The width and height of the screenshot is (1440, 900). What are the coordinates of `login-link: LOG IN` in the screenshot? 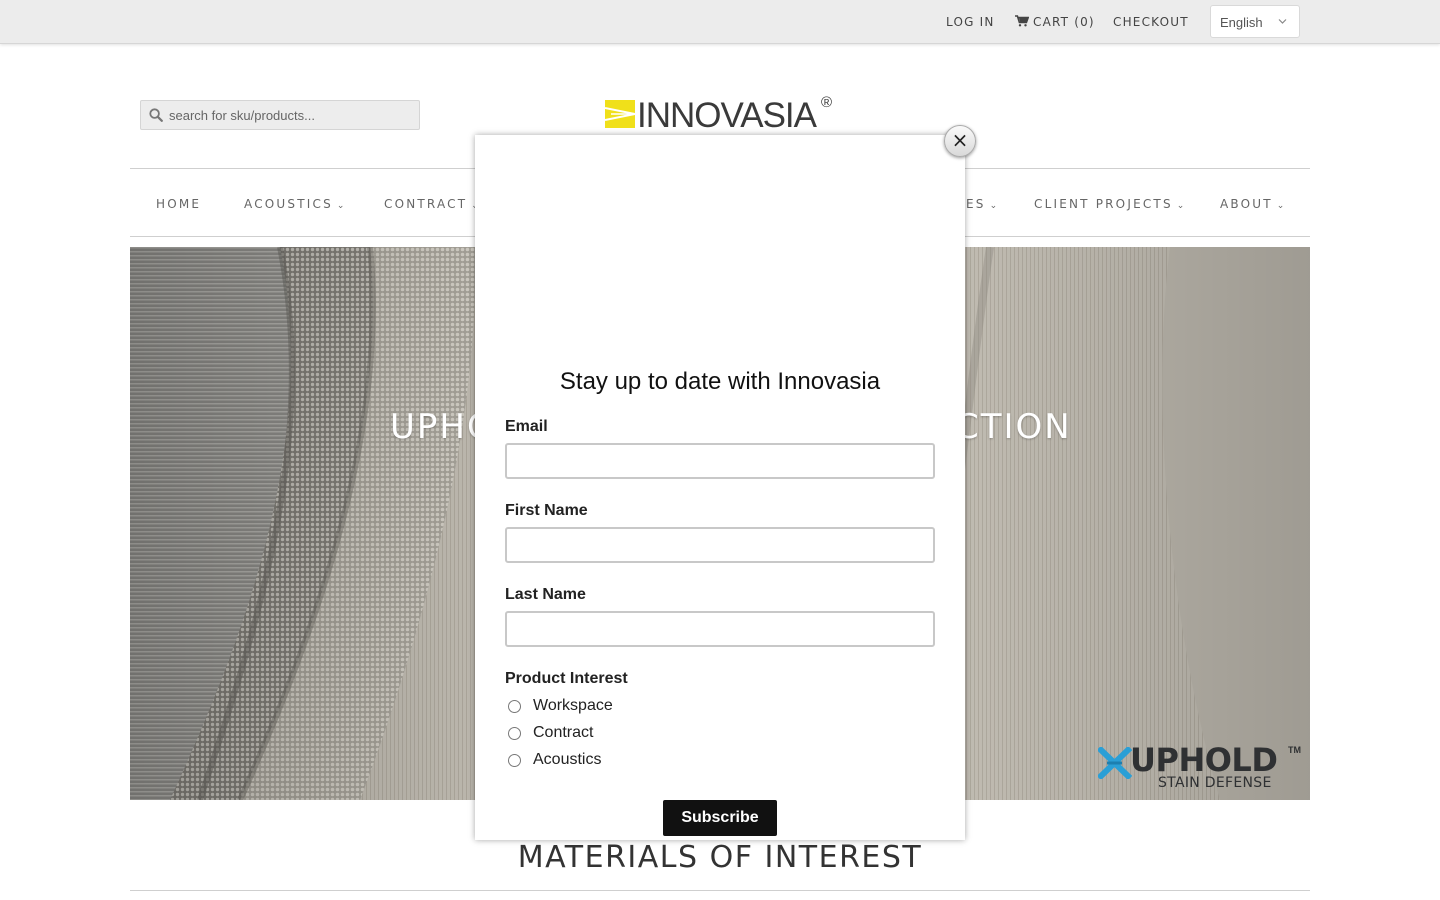 It's located at (970, 22).